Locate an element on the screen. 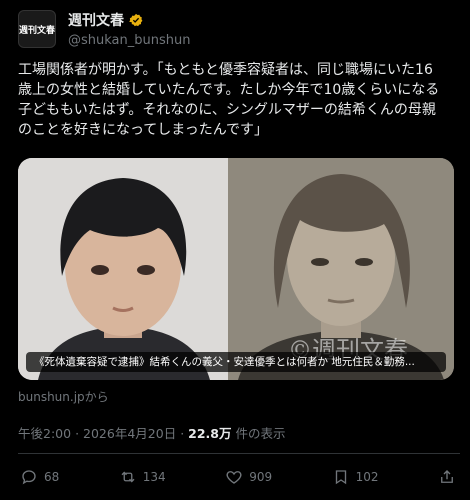 The height and width of the screenshot is (500, 470). tweet-meta: 午後2:00 · 2026年4月20日 · 22.8万 件の表示 is located at coordinates (152, 432).